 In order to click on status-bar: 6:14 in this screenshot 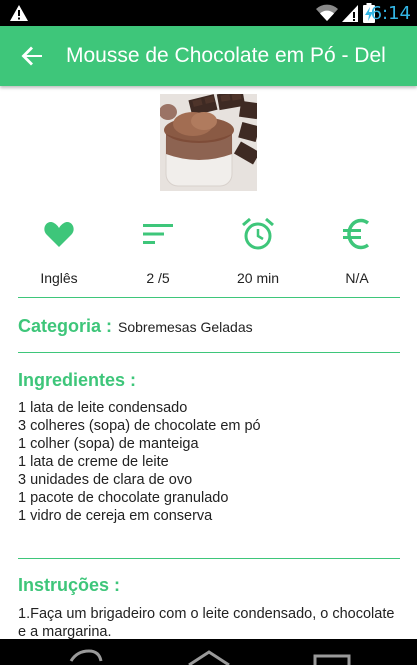, I will do `click(208, 13)`.